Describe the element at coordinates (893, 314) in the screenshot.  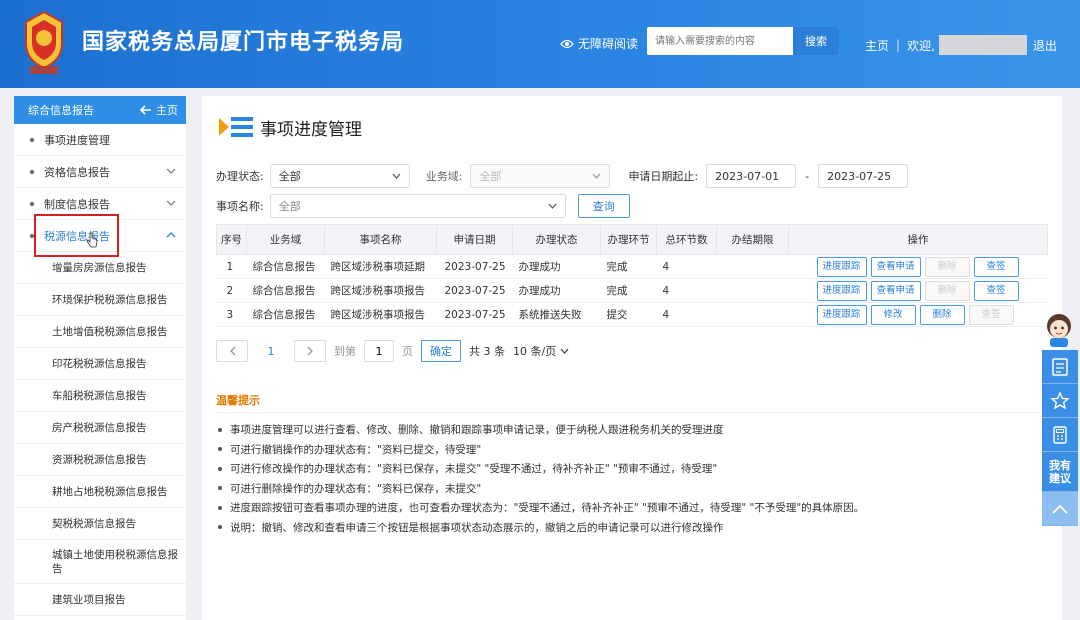
I see `modify-button: 修改` at that location.